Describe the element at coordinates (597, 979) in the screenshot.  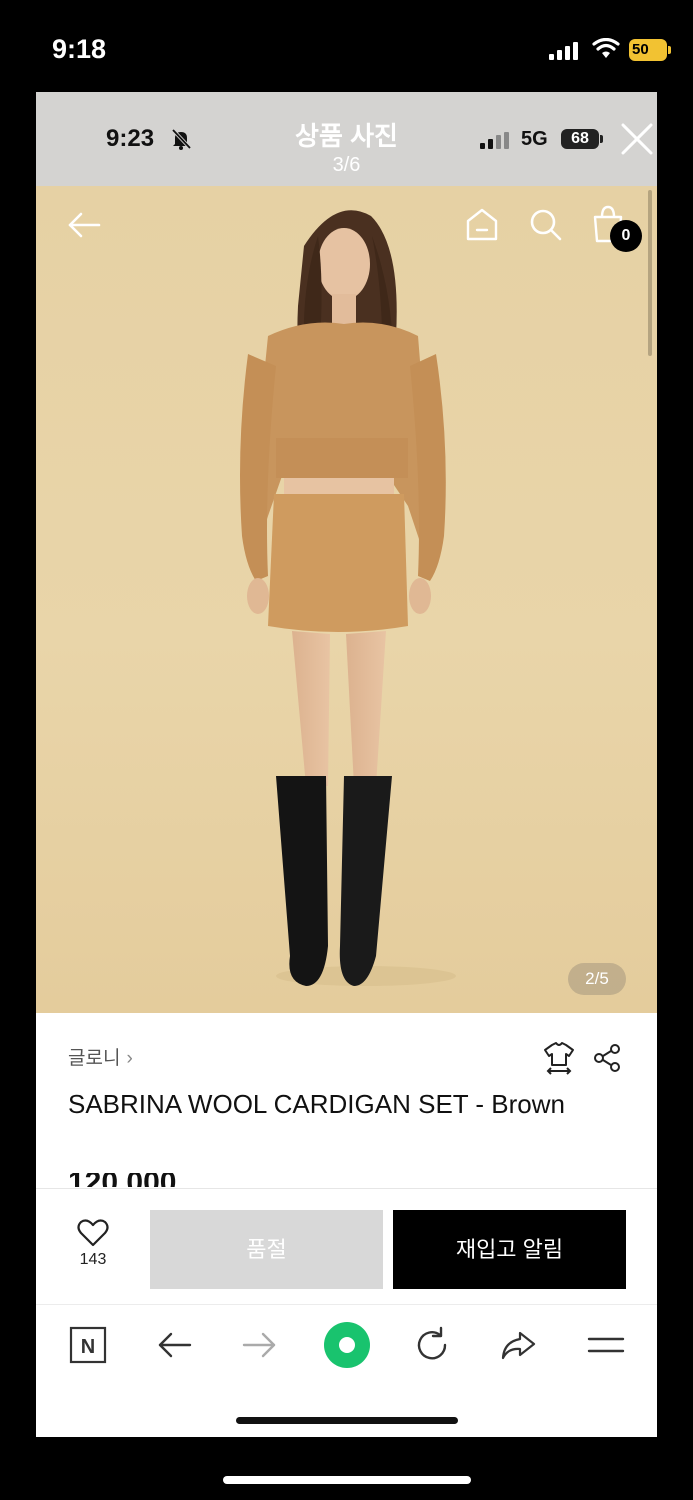
I see `image-counter: 2/5` at that location.